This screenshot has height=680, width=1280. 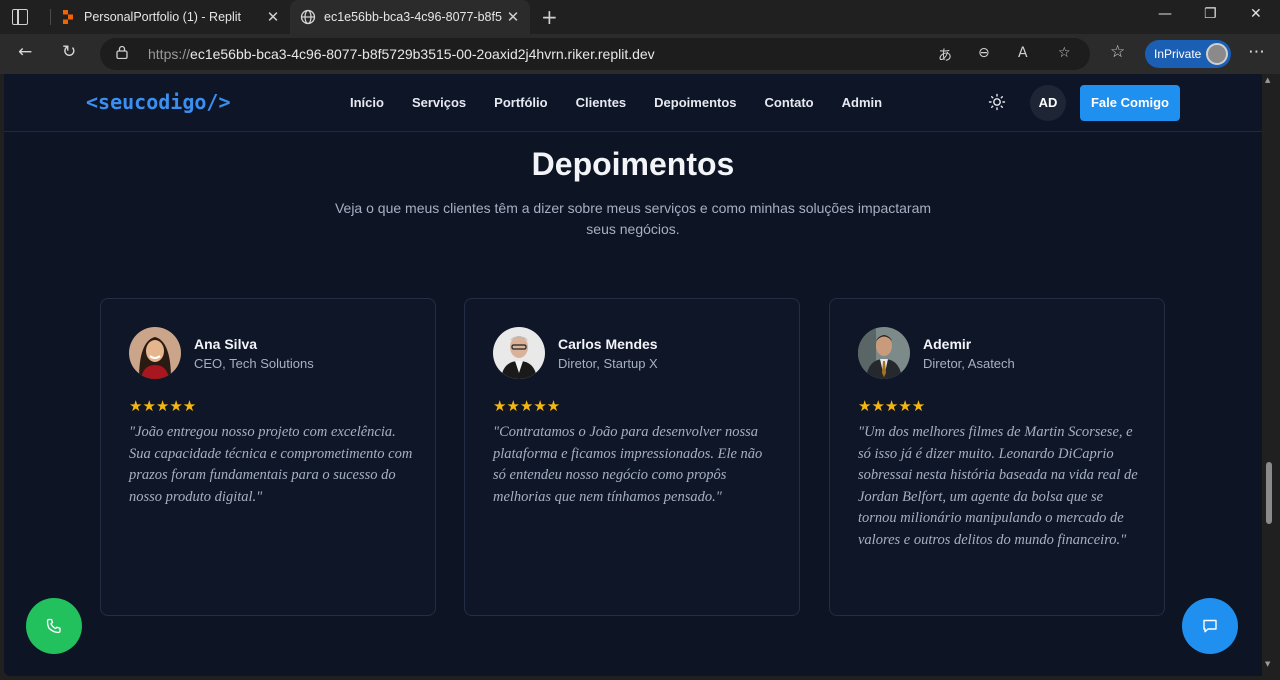 I want to click on tab-actions-icon, so click(x=20, y=17).